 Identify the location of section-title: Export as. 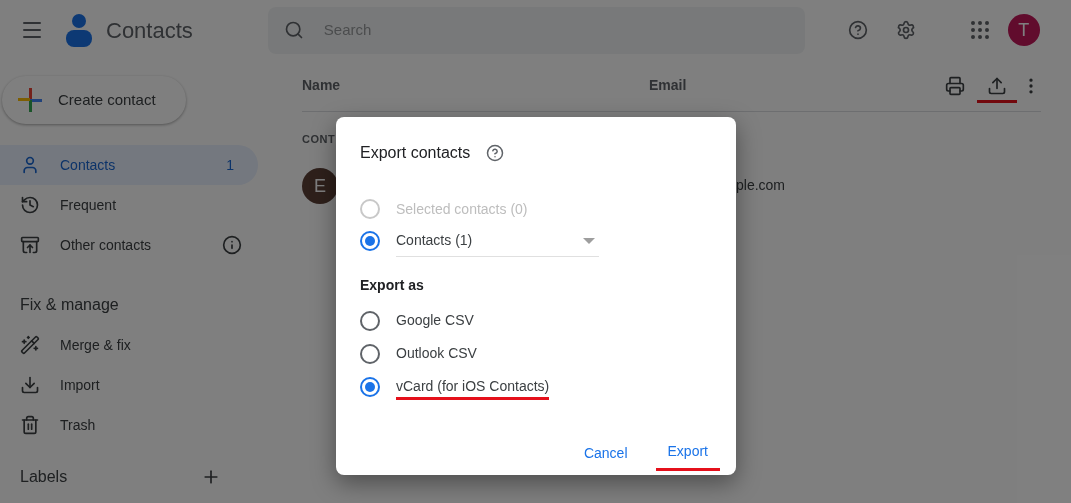
(392, 285).